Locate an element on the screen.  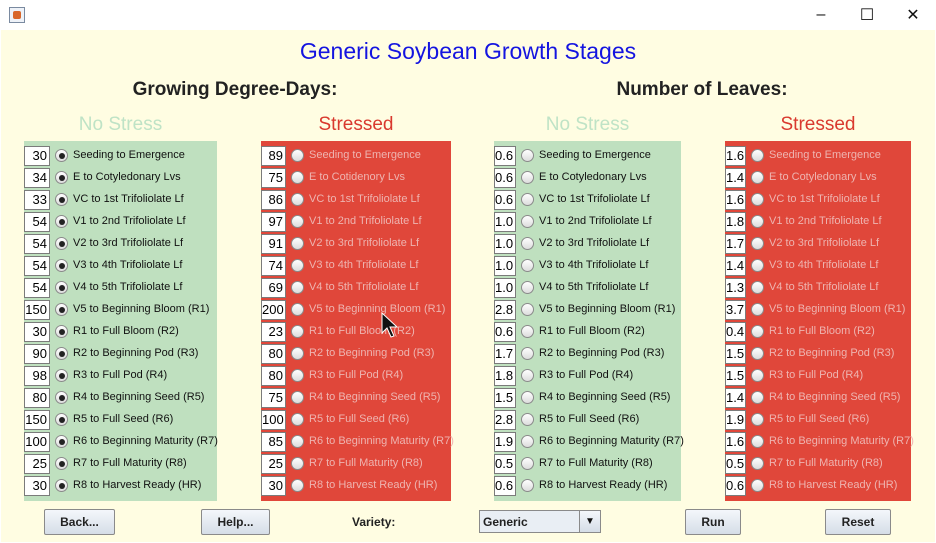
stage-row: 1.8 V1 to 2nd Trifoliolate Lf is located at coordinates (818, 219).